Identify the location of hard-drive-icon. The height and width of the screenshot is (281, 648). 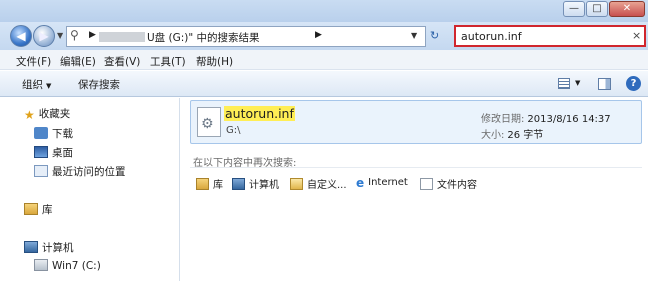
(41, 265).